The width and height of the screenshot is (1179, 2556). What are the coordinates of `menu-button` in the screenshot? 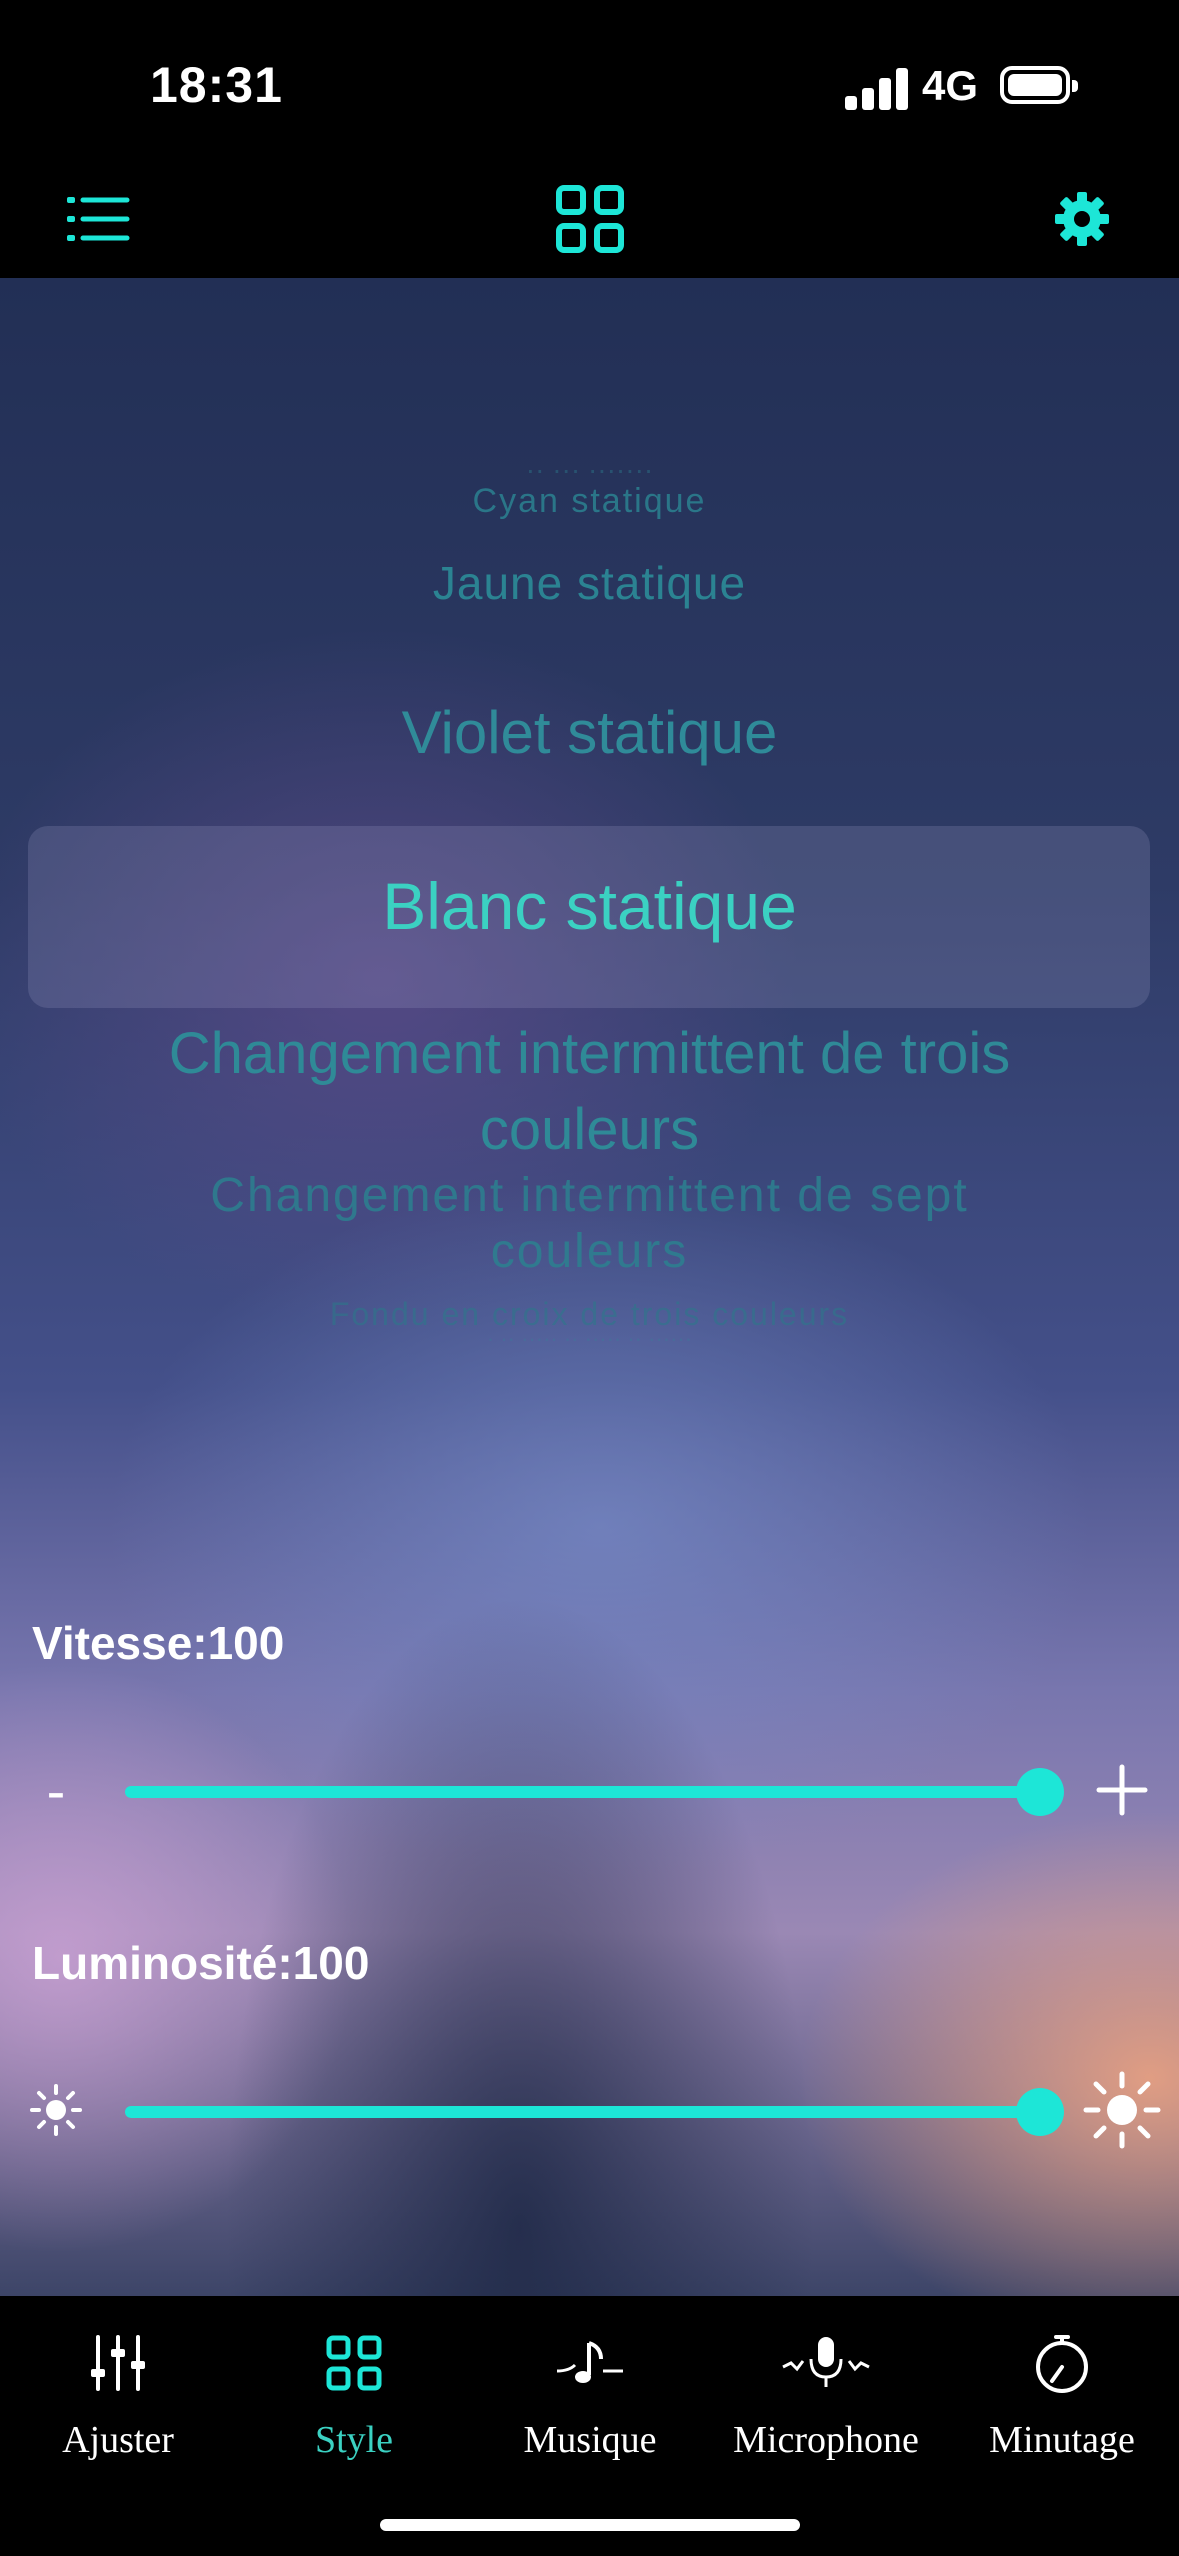 It's located at (98, 219).